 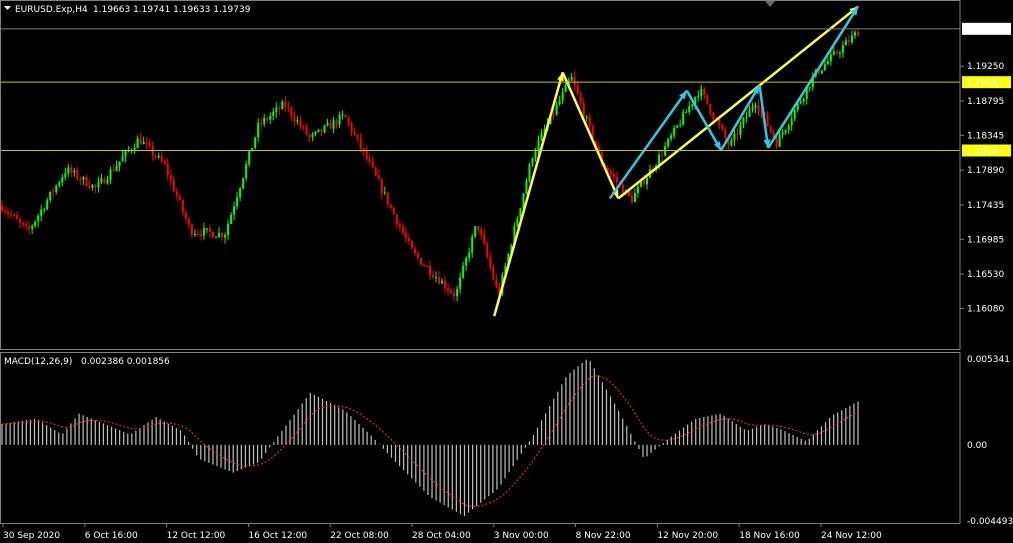 I want to click on macd-axis-label: 0.00, so click(x=977, y=446).